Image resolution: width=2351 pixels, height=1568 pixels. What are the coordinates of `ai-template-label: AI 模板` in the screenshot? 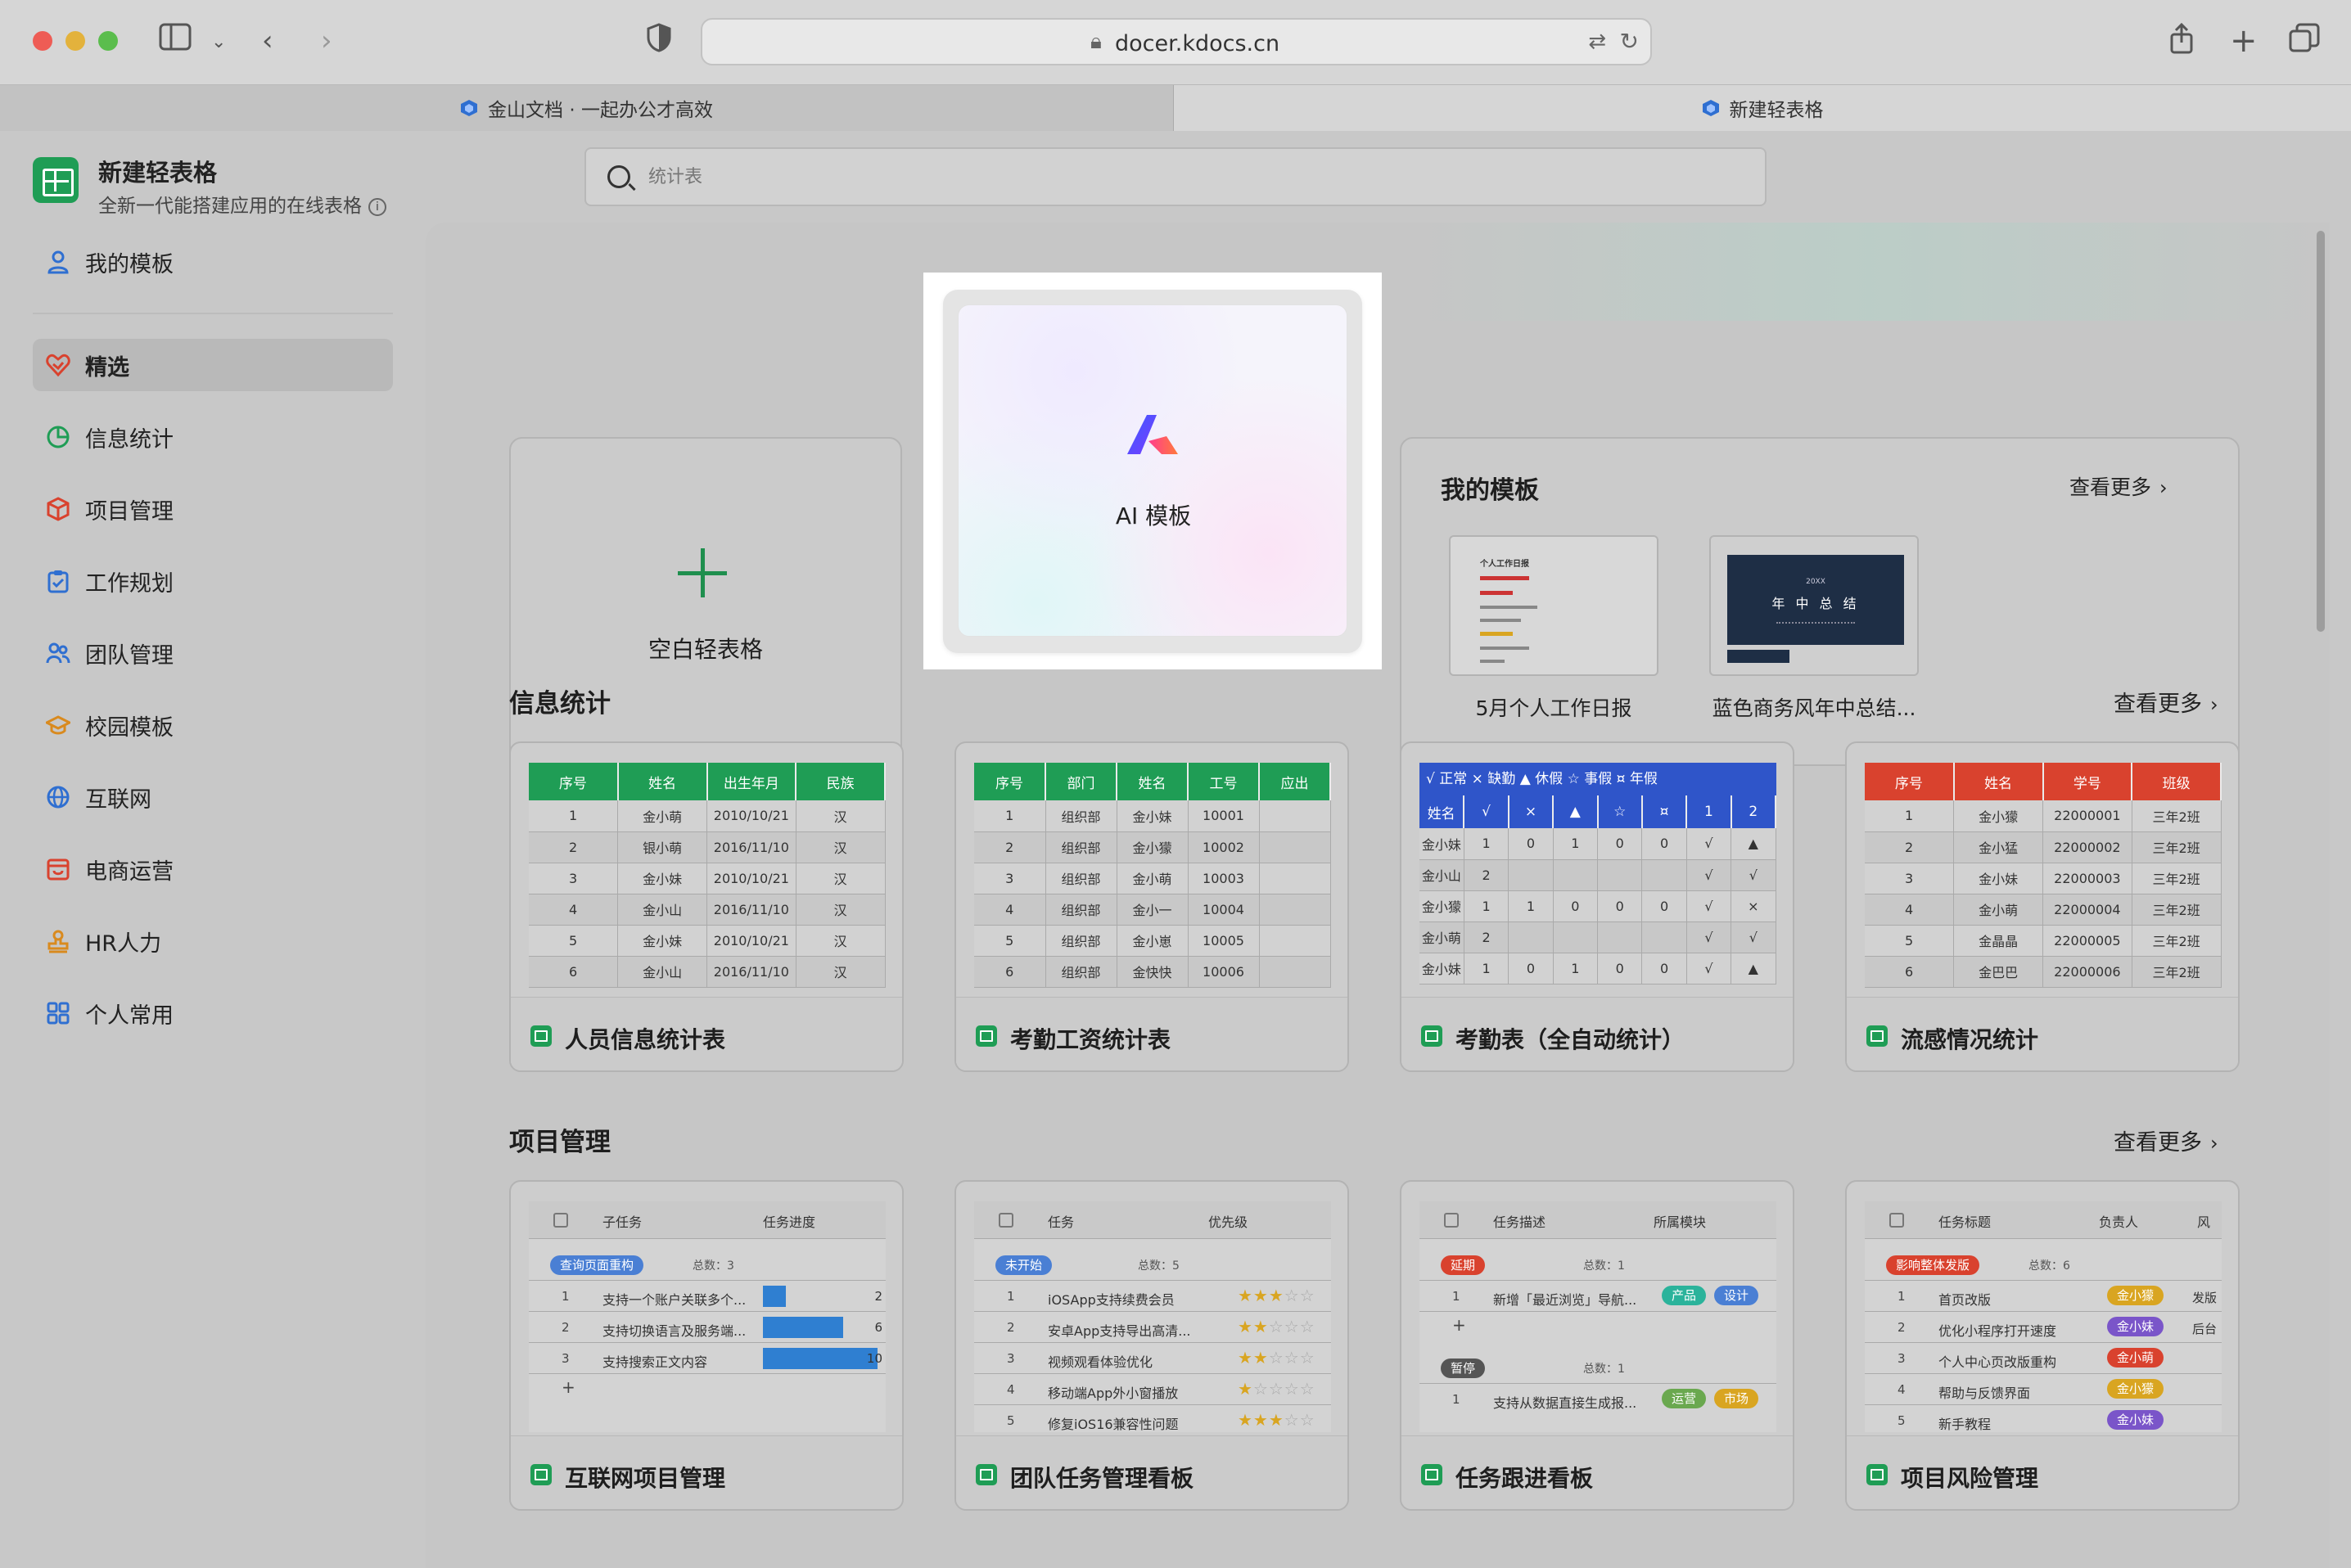 It's located at (1153, 515).